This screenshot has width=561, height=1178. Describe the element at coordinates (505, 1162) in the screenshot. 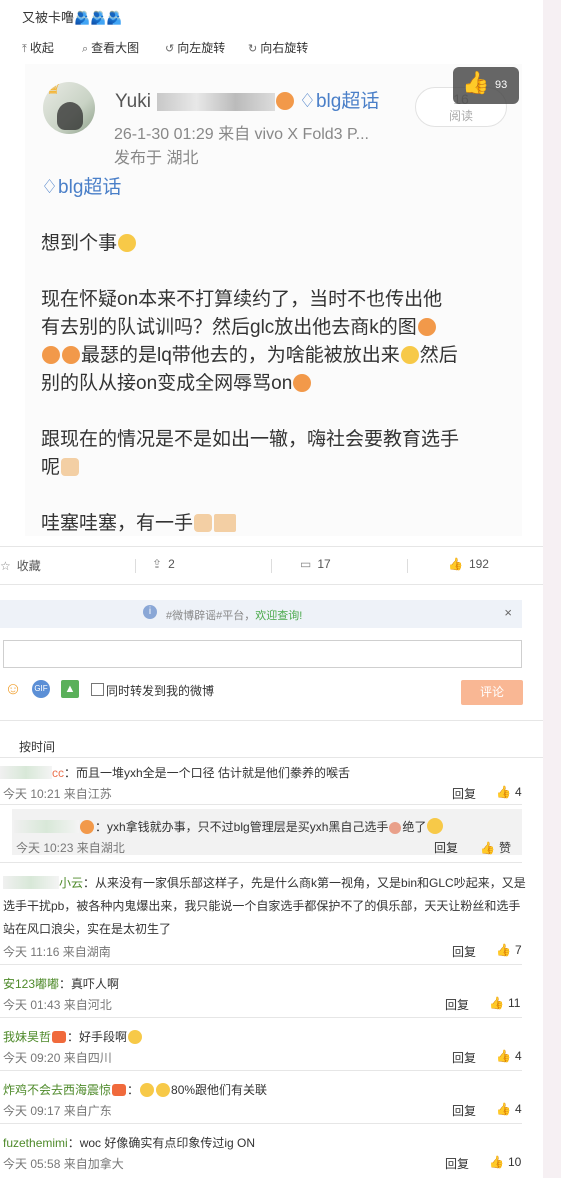

I see `comment-like-button: 👍 10` at that location.